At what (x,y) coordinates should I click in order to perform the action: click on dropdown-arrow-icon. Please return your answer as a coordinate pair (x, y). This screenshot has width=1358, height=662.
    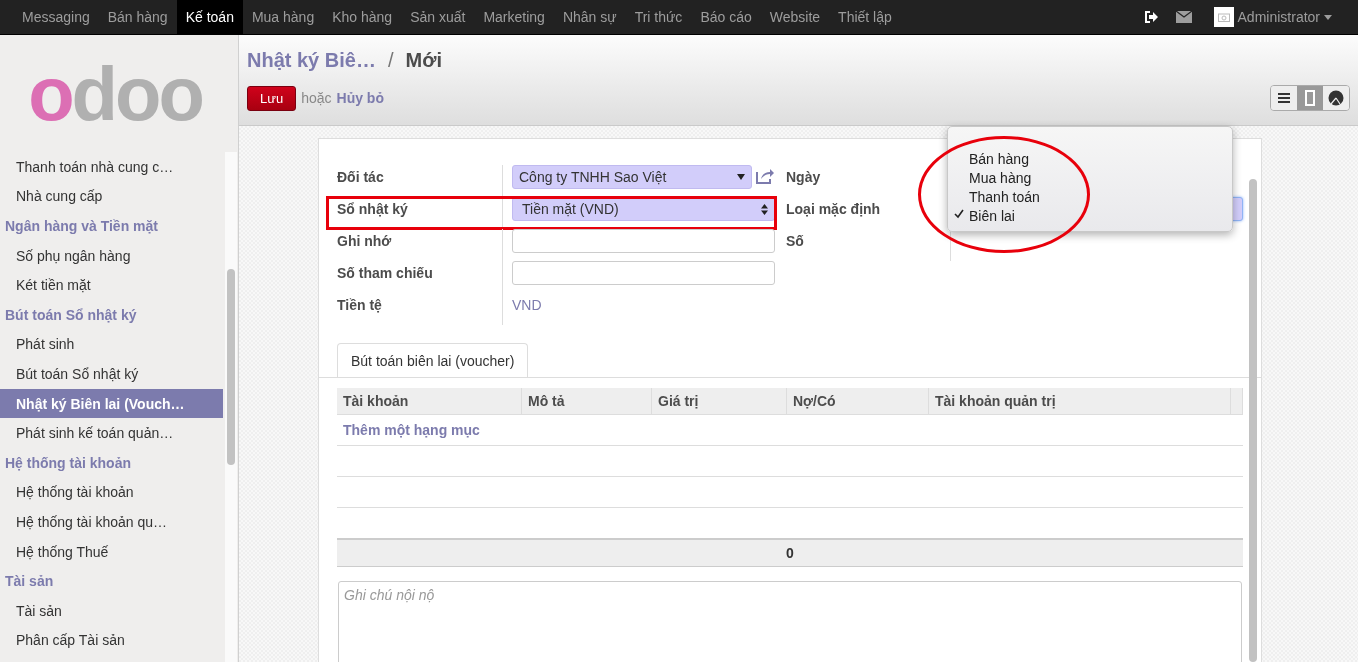
    Looking at the image, I should click on (741, 177).